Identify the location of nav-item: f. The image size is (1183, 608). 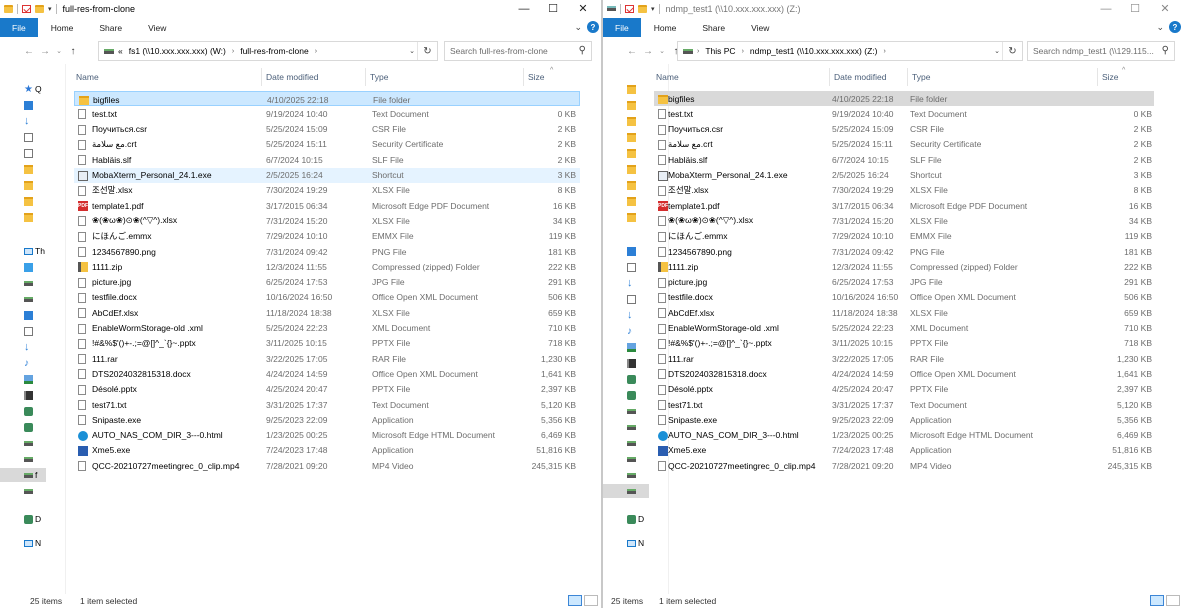
(23, 475).